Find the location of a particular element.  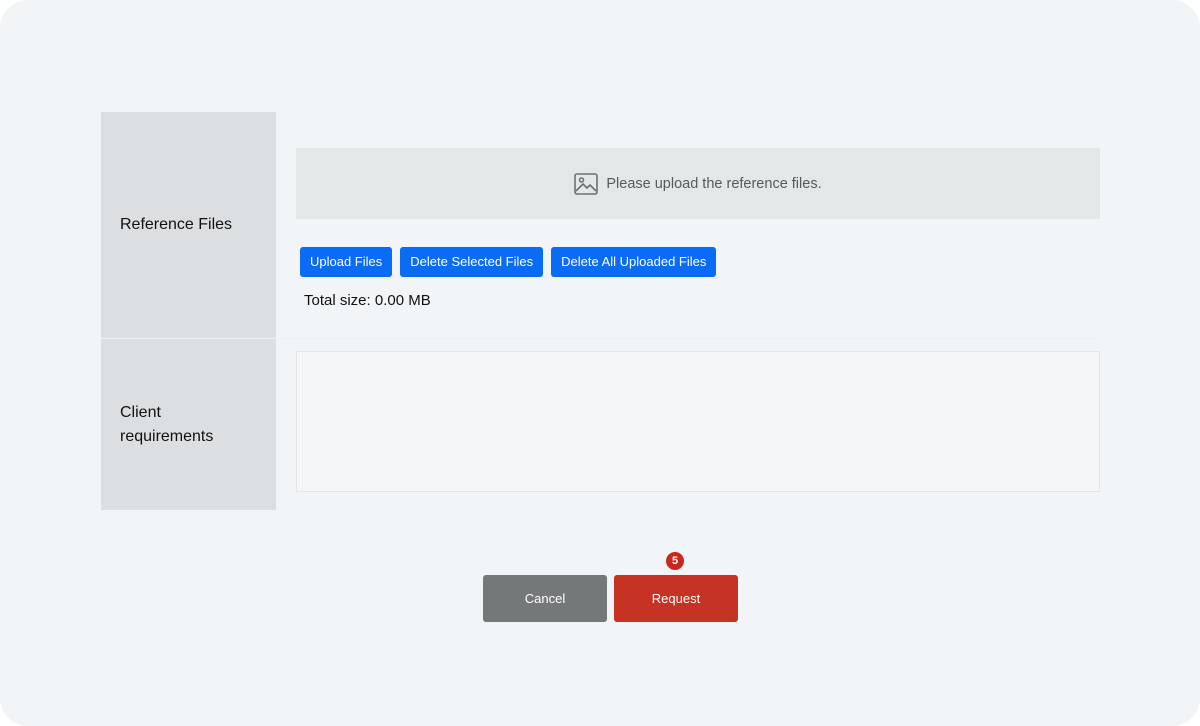

reference-files-label: Reference Files is located at coordinates (176, 224).